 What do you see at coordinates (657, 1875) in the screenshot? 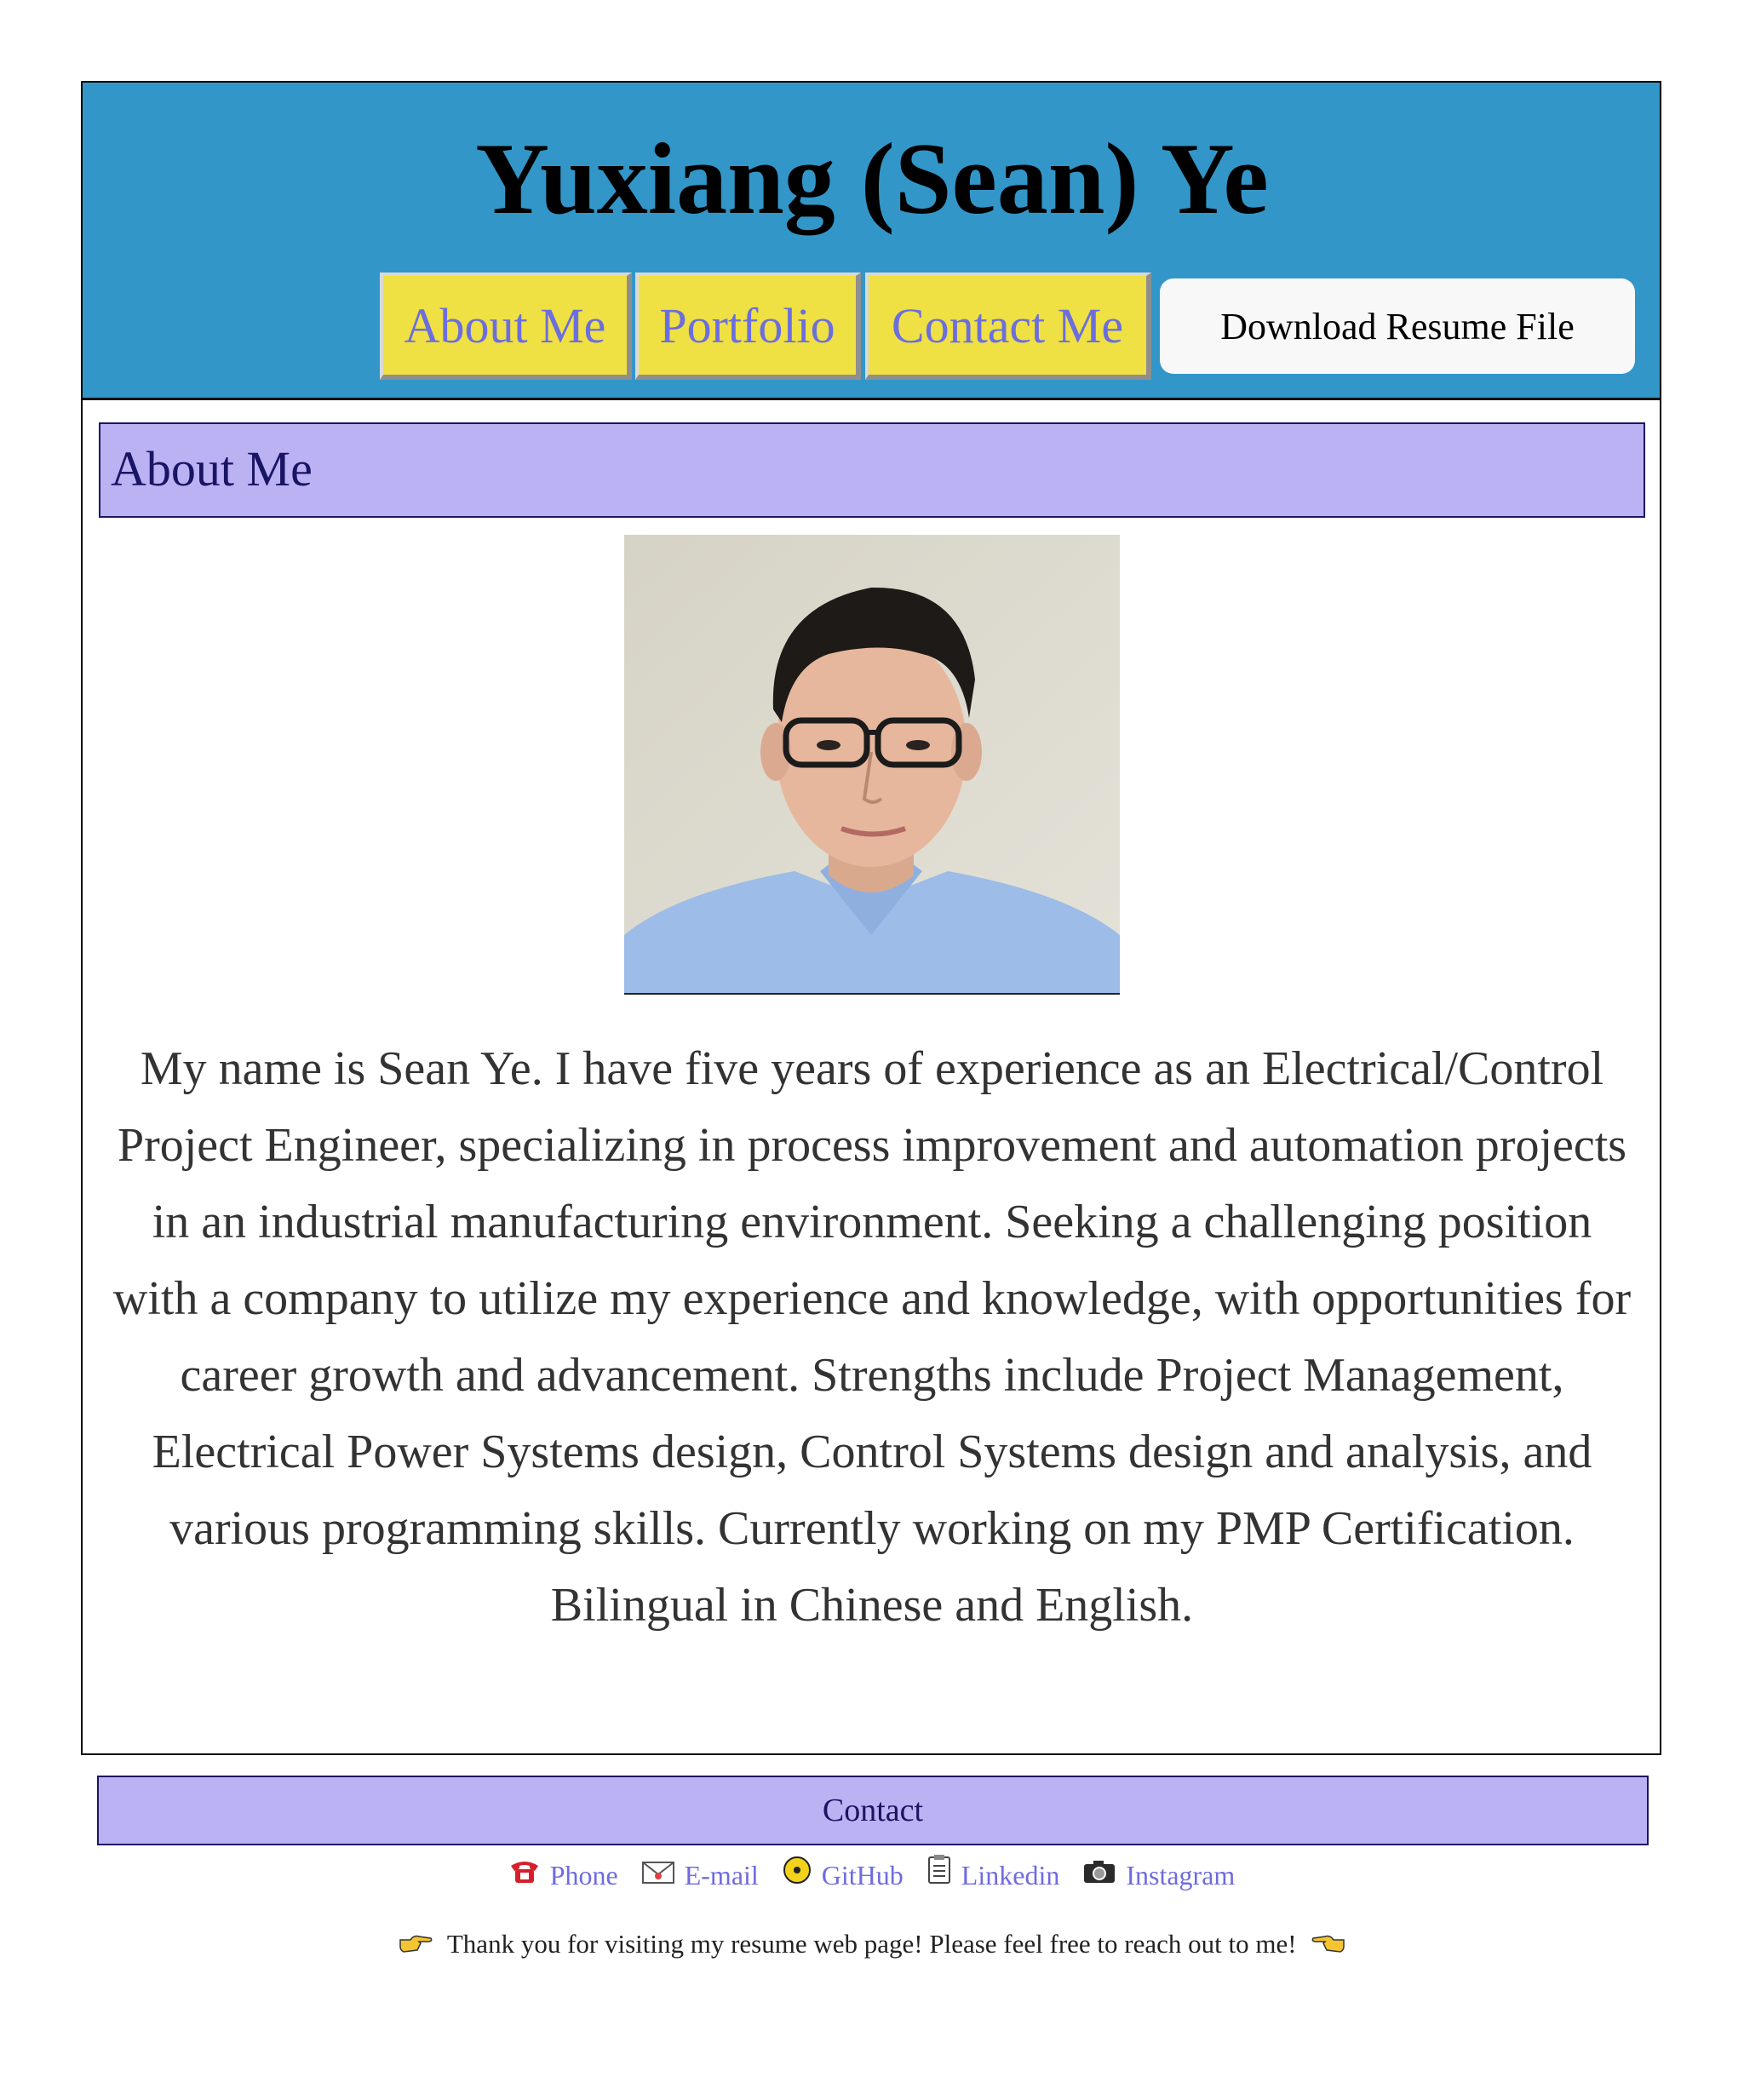
I see `envelope-icon` at bounding box center [657, 1875].